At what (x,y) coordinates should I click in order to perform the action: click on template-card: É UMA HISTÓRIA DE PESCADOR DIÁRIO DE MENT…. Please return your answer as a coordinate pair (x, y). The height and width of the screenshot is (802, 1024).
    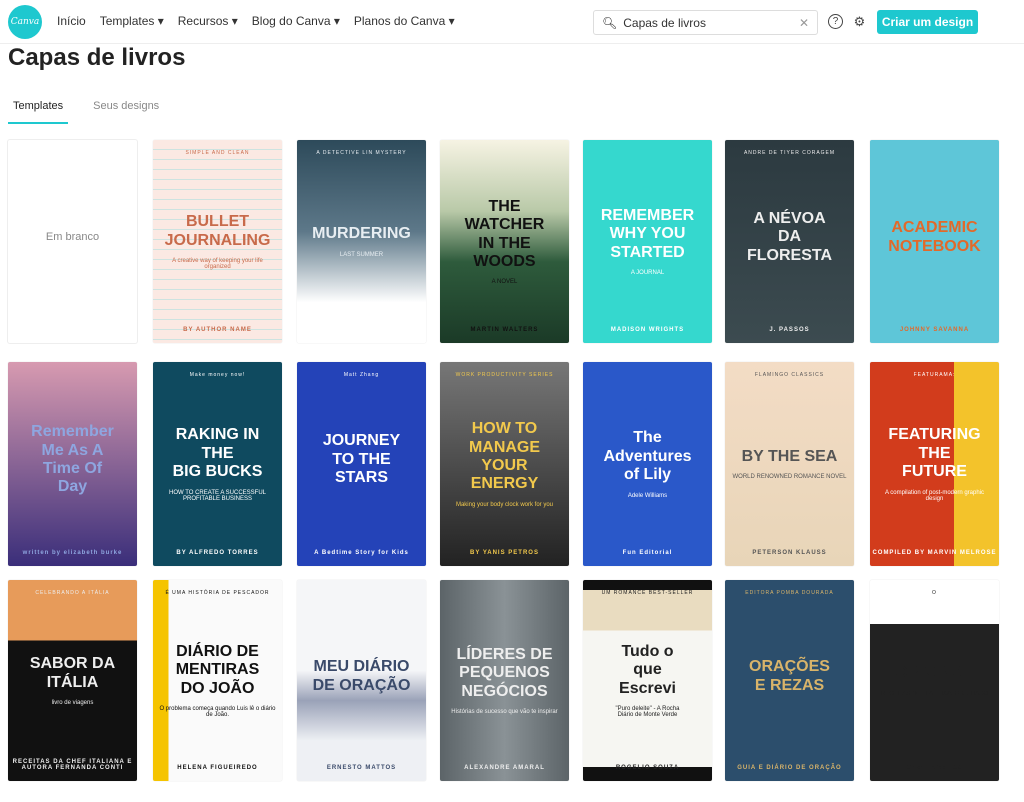
    Looking at the image, I should click on (217, 680).